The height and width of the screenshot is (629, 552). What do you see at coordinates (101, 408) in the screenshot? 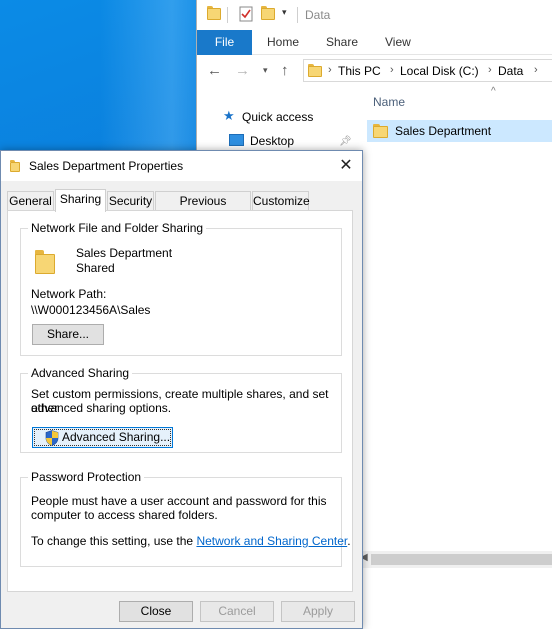
I see `advanced-sharing-description: advanced sharing options.` at bounding box center [101, 408].